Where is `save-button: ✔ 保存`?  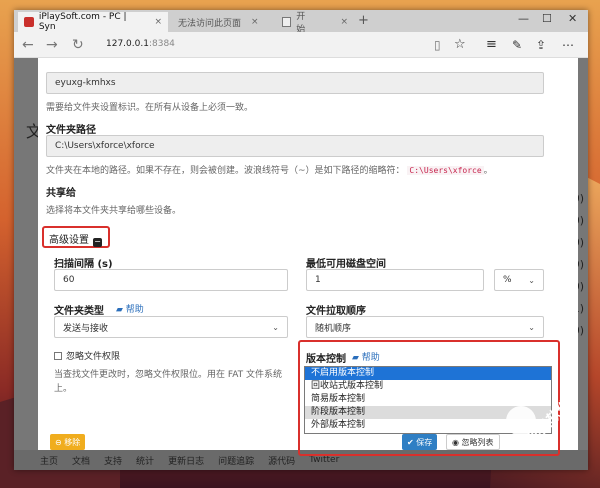
save-button: ✔ 保存 is located at coordinates (420, 442).